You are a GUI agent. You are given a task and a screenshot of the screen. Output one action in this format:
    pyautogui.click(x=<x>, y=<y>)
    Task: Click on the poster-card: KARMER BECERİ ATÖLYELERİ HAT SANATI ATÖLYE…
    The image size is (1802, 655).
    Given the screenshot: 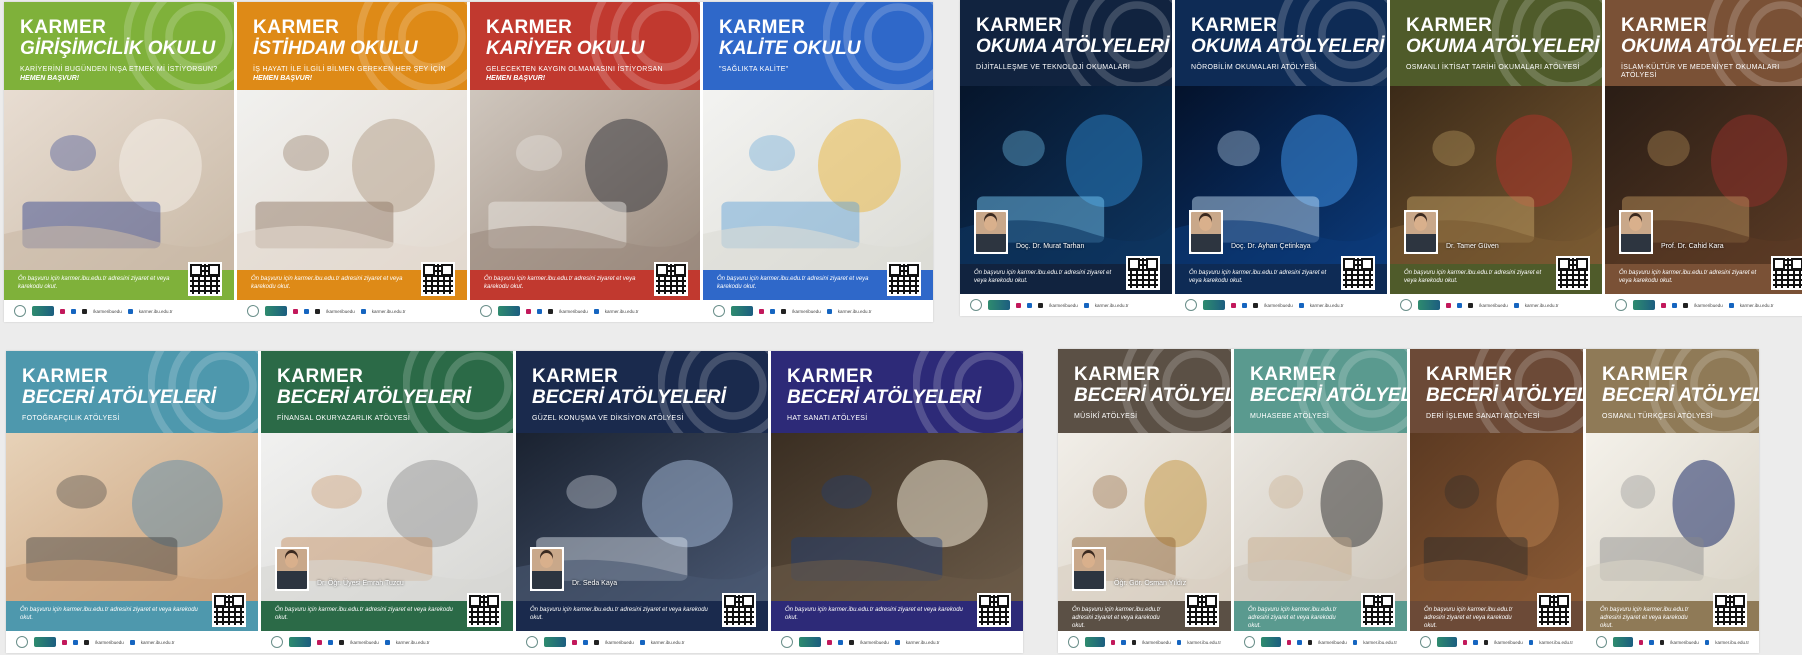 What is the action you would take?
    pyautogui.click(x=897, y=502)
    